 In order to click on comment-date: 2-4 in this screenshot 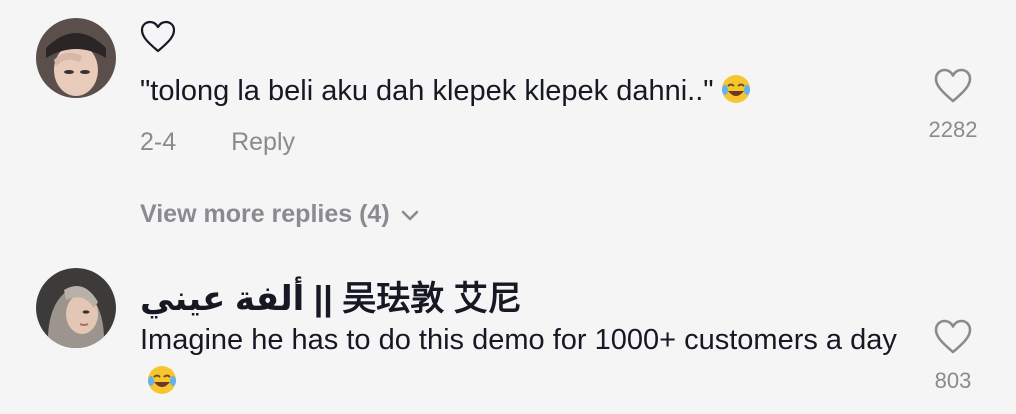, I will do `click(158, 142)`.